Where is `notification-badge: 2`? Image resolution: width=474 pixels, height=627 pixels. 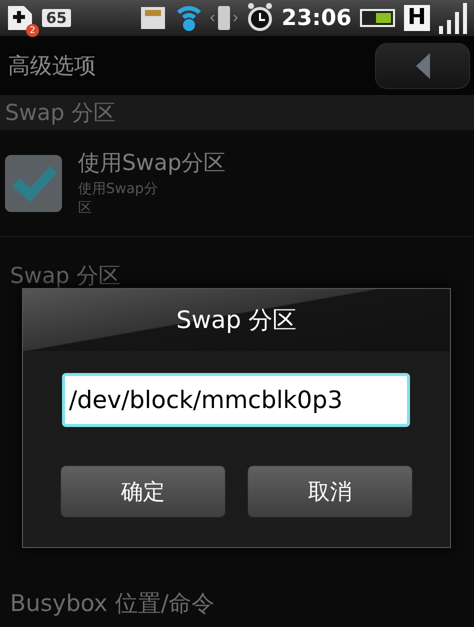 notification-badge: 2 is located at coordinates (32, 30).